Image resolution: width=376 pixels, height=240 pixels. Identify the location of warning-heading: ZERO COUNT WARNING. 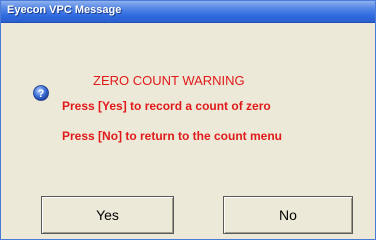
(169, 80).